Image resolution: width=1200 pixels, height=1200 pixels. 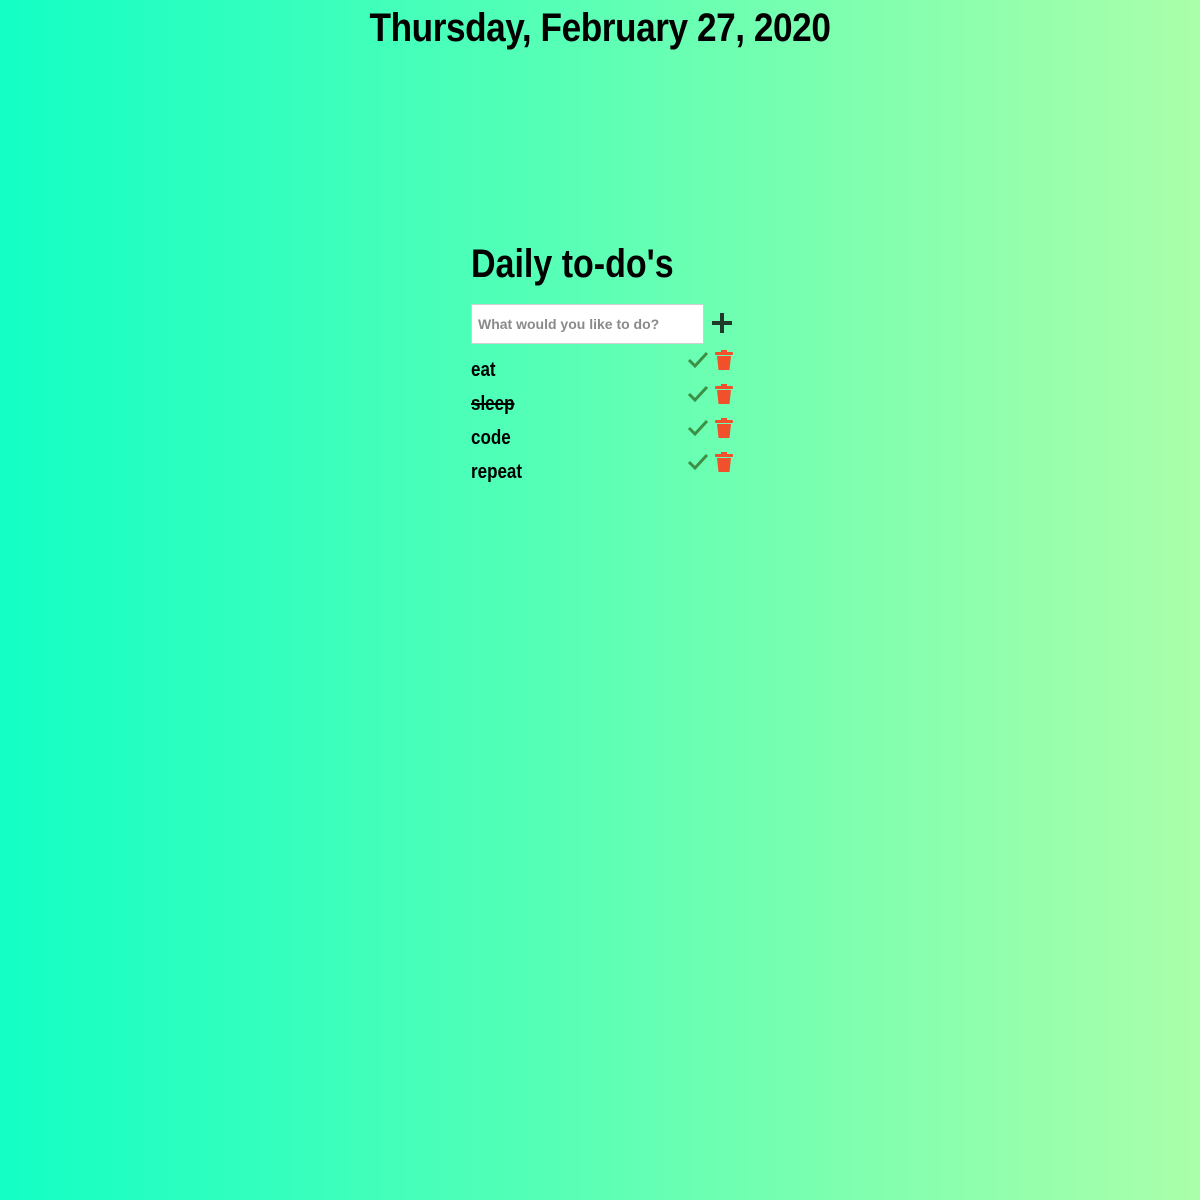 What do you see at coordinates (483, 370) in the screenshot?
I see `todo-item-text: eat` at bounding box center [483, 370].